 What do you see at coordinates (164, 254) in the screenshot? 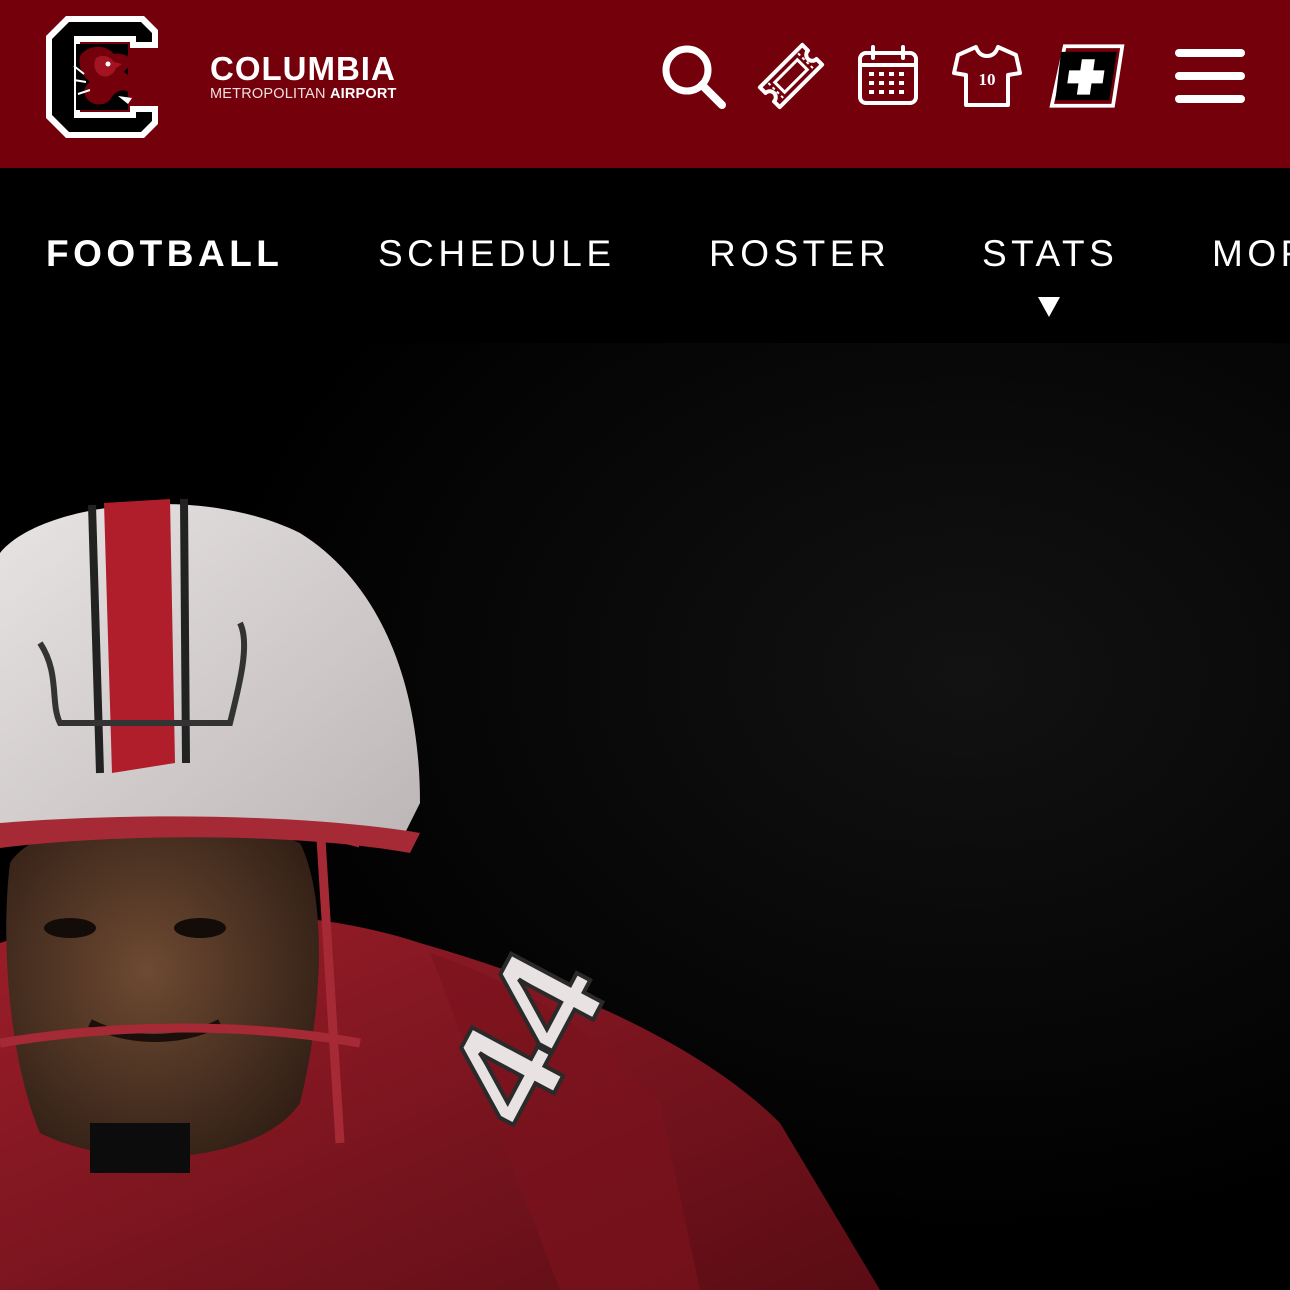
I see `nav-football: FOOTBALL` at bounding box center [164, 254].